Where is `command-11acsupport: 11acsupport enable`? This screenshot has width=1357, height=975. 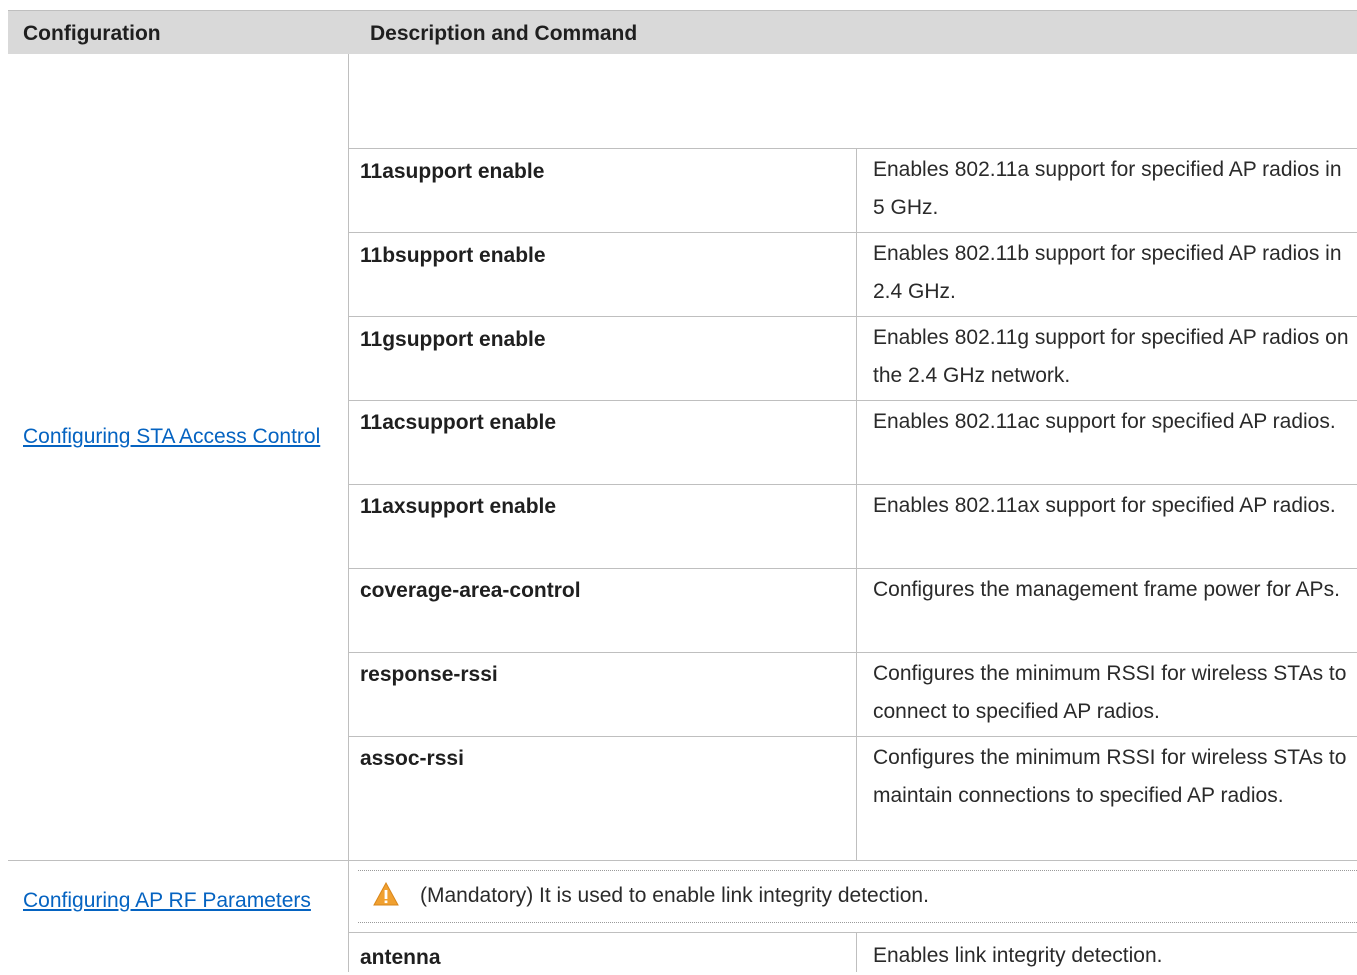
command-11acsupport: 11acsupport enable is located at coordinates (458, 422).